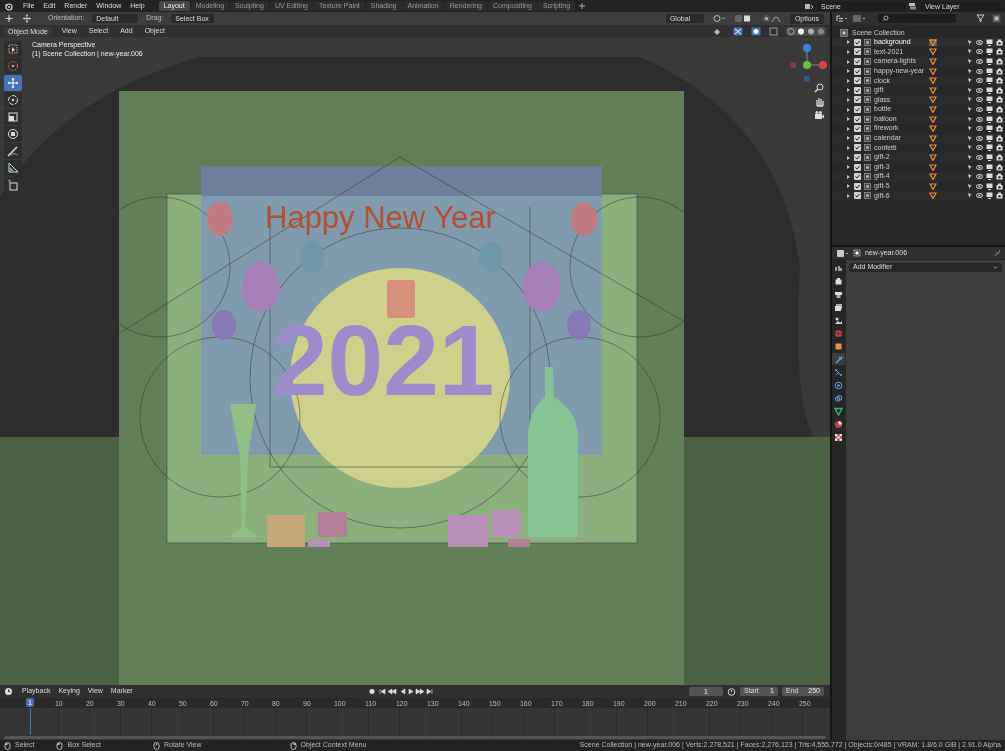  I want to click on proportional-edit-icon, so click(771, 18).